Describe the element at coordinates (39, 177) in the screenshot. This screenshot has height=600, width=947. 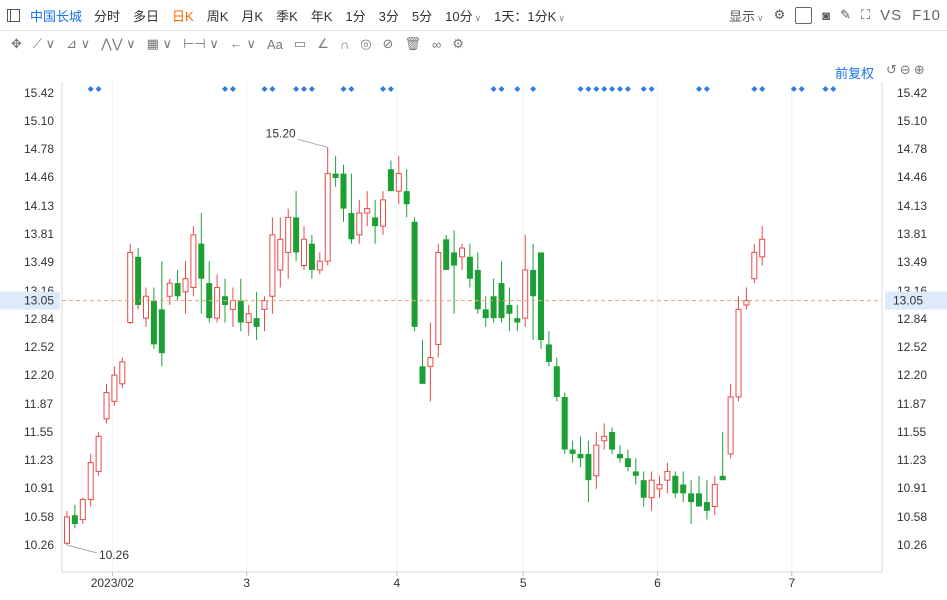
I see `y-tick-left-3: 14.46` at that location.